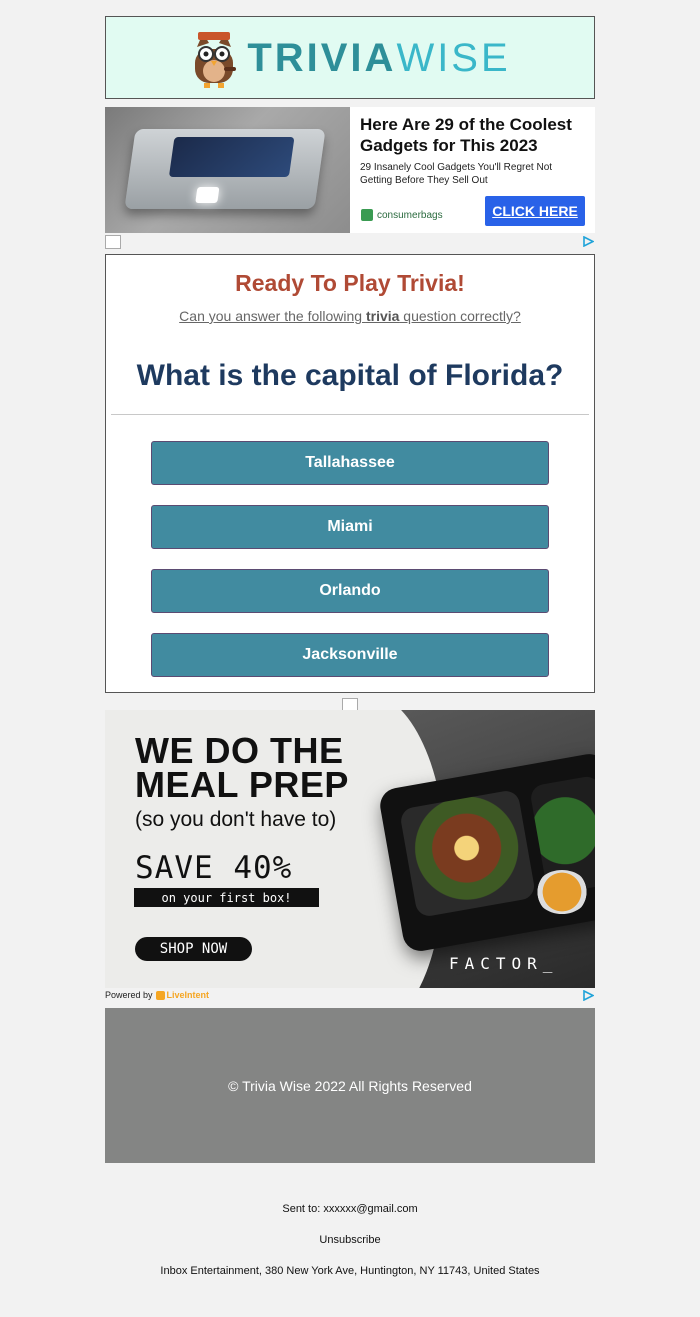 This screenshot has width=700, height=1317. I want to click on powered-by-liveintent: Powered by LiveIntent, so click(157, 995).